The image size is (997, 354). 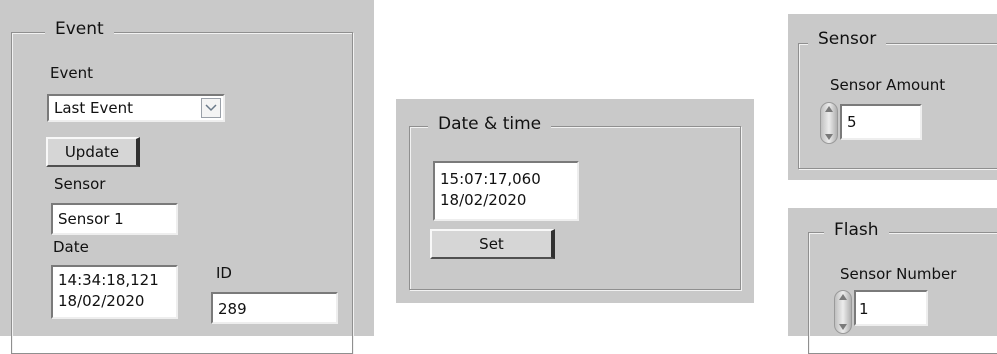 What do you see at coordinates (892, 97) in the screenshot?
I see `sensor-panel: Sensor Sensor Amount 5` at bounding box center [892, 97].